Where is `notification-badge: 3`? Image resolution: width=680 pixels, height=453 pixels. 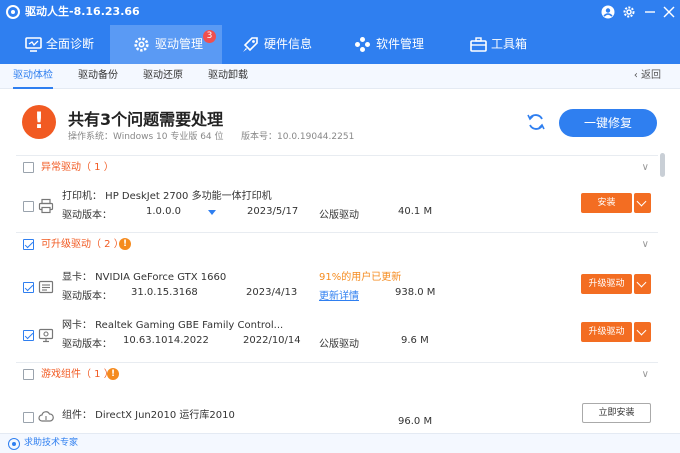 notification-badge: 3 is located at coordinates (209, 36).